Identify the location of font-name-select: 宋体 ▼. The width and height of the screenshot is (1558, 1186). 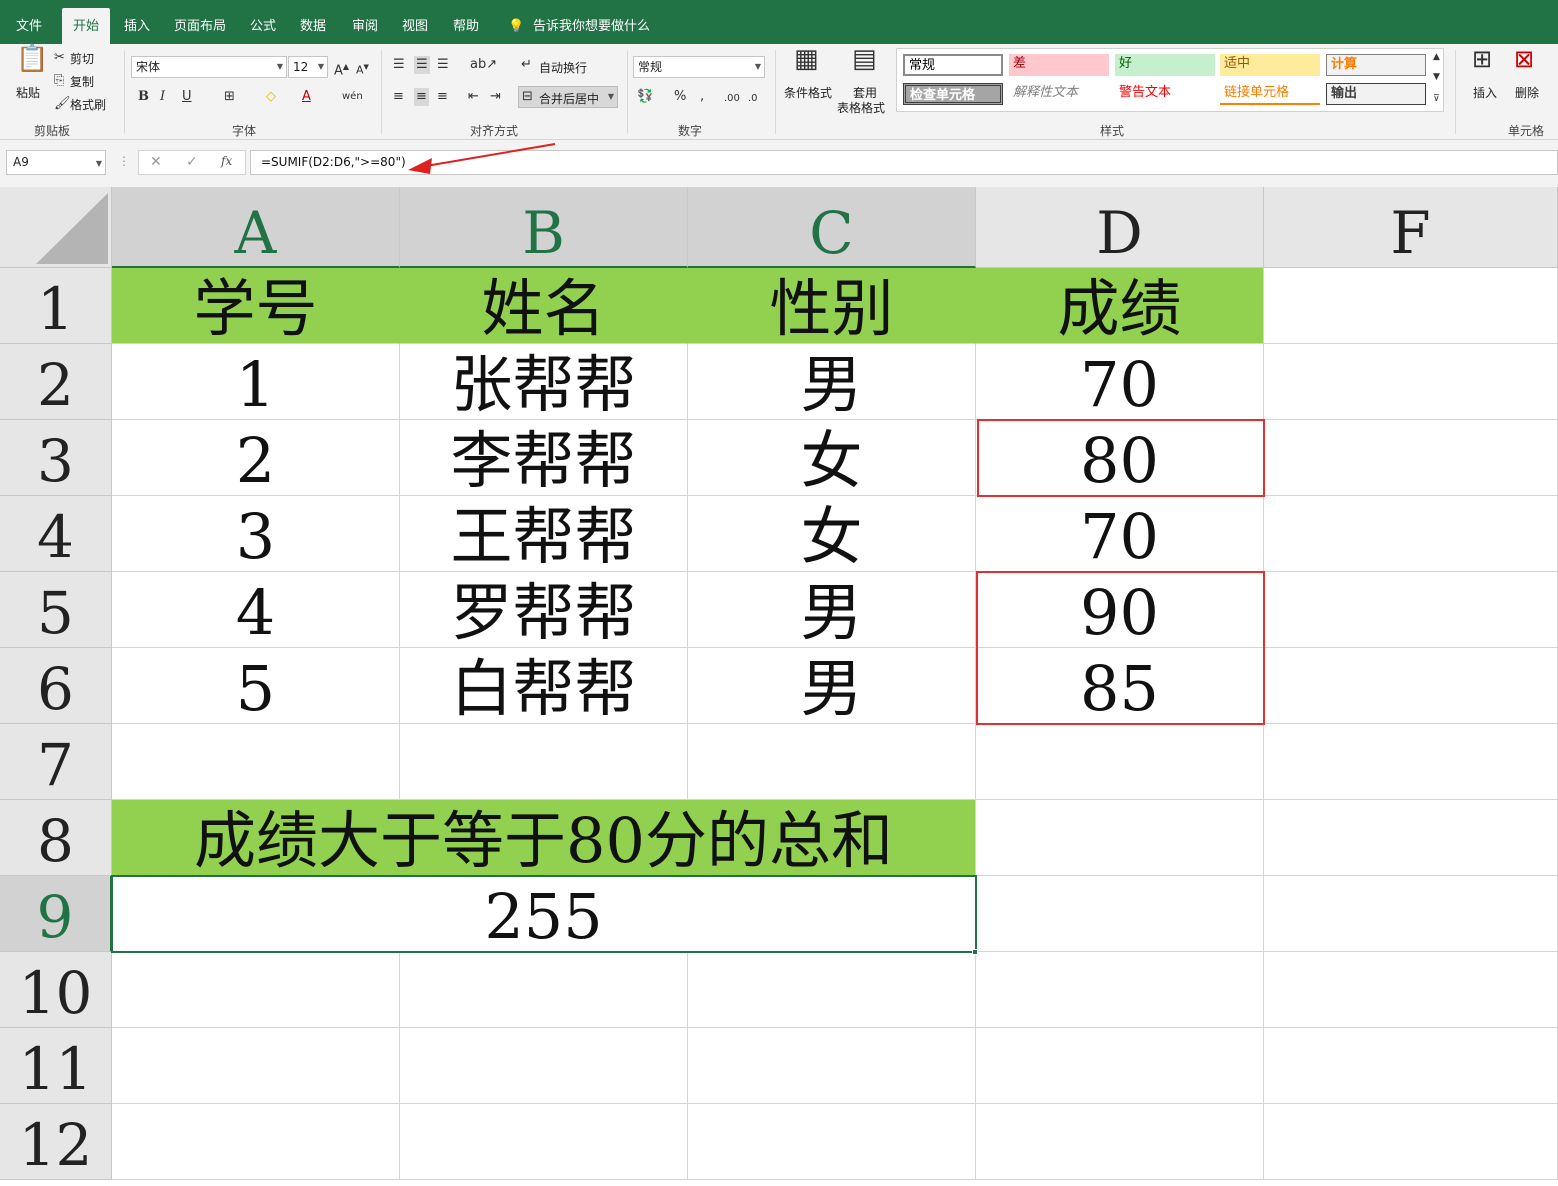
(209, 67).